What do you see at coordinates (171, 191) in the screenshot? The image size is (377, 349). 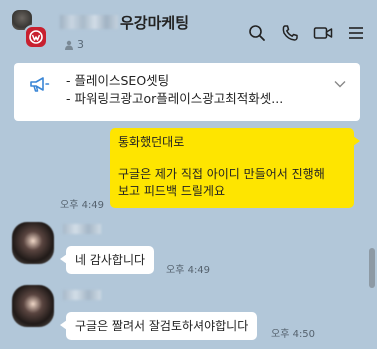 I see `message-line: 보고 피드백 드릴게요` at bounding box center [171, 191].